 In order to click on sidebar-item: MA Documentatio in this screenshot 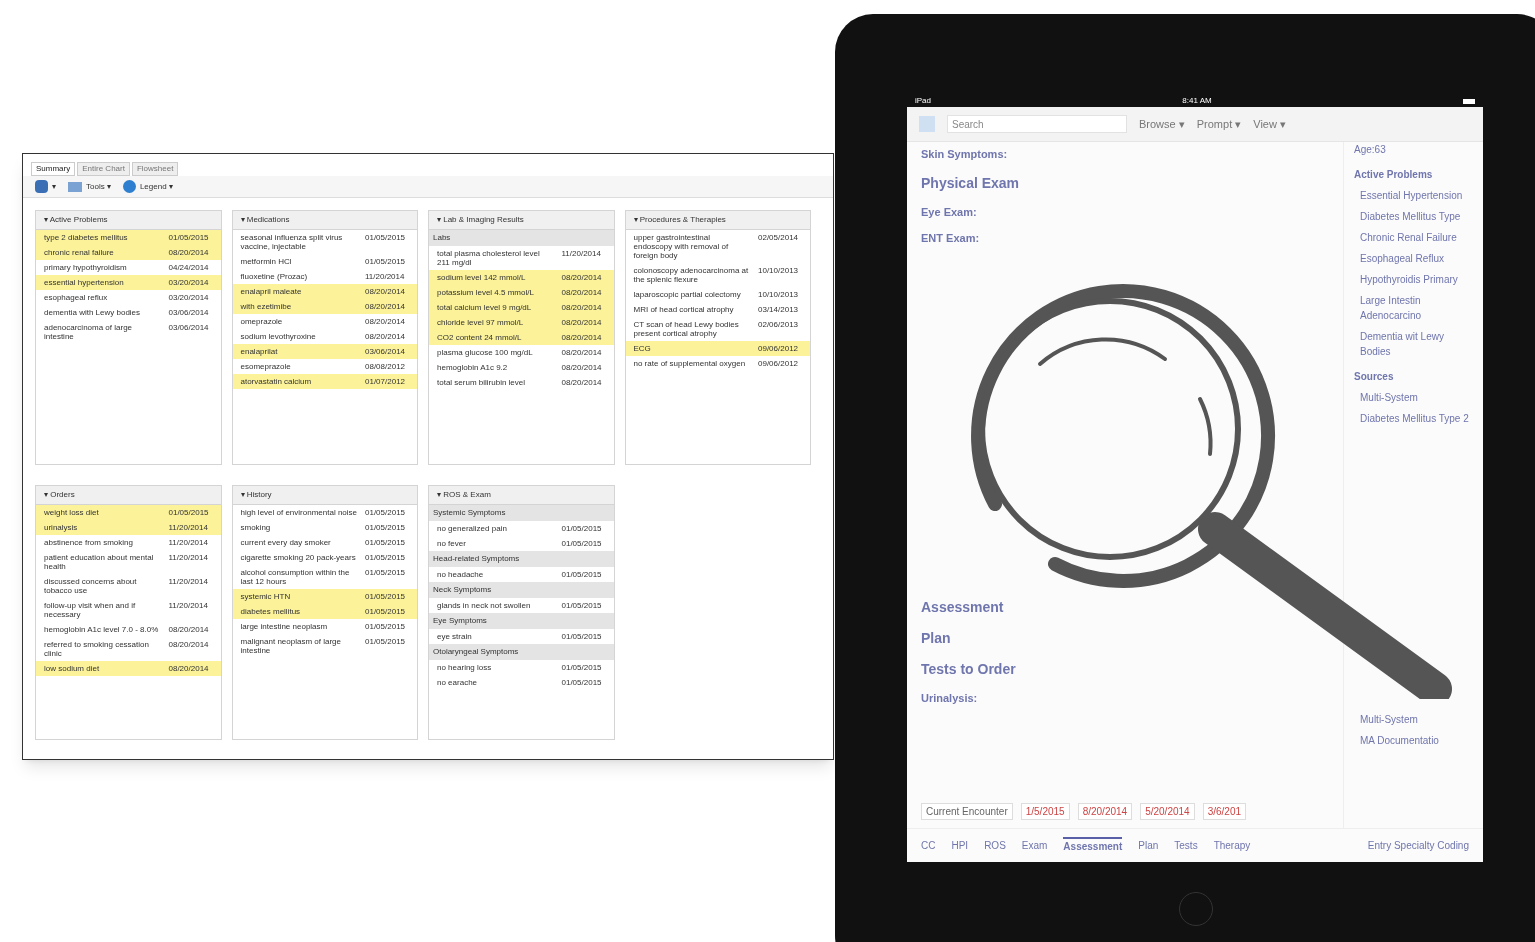, I will do `click(1413, 740)`.